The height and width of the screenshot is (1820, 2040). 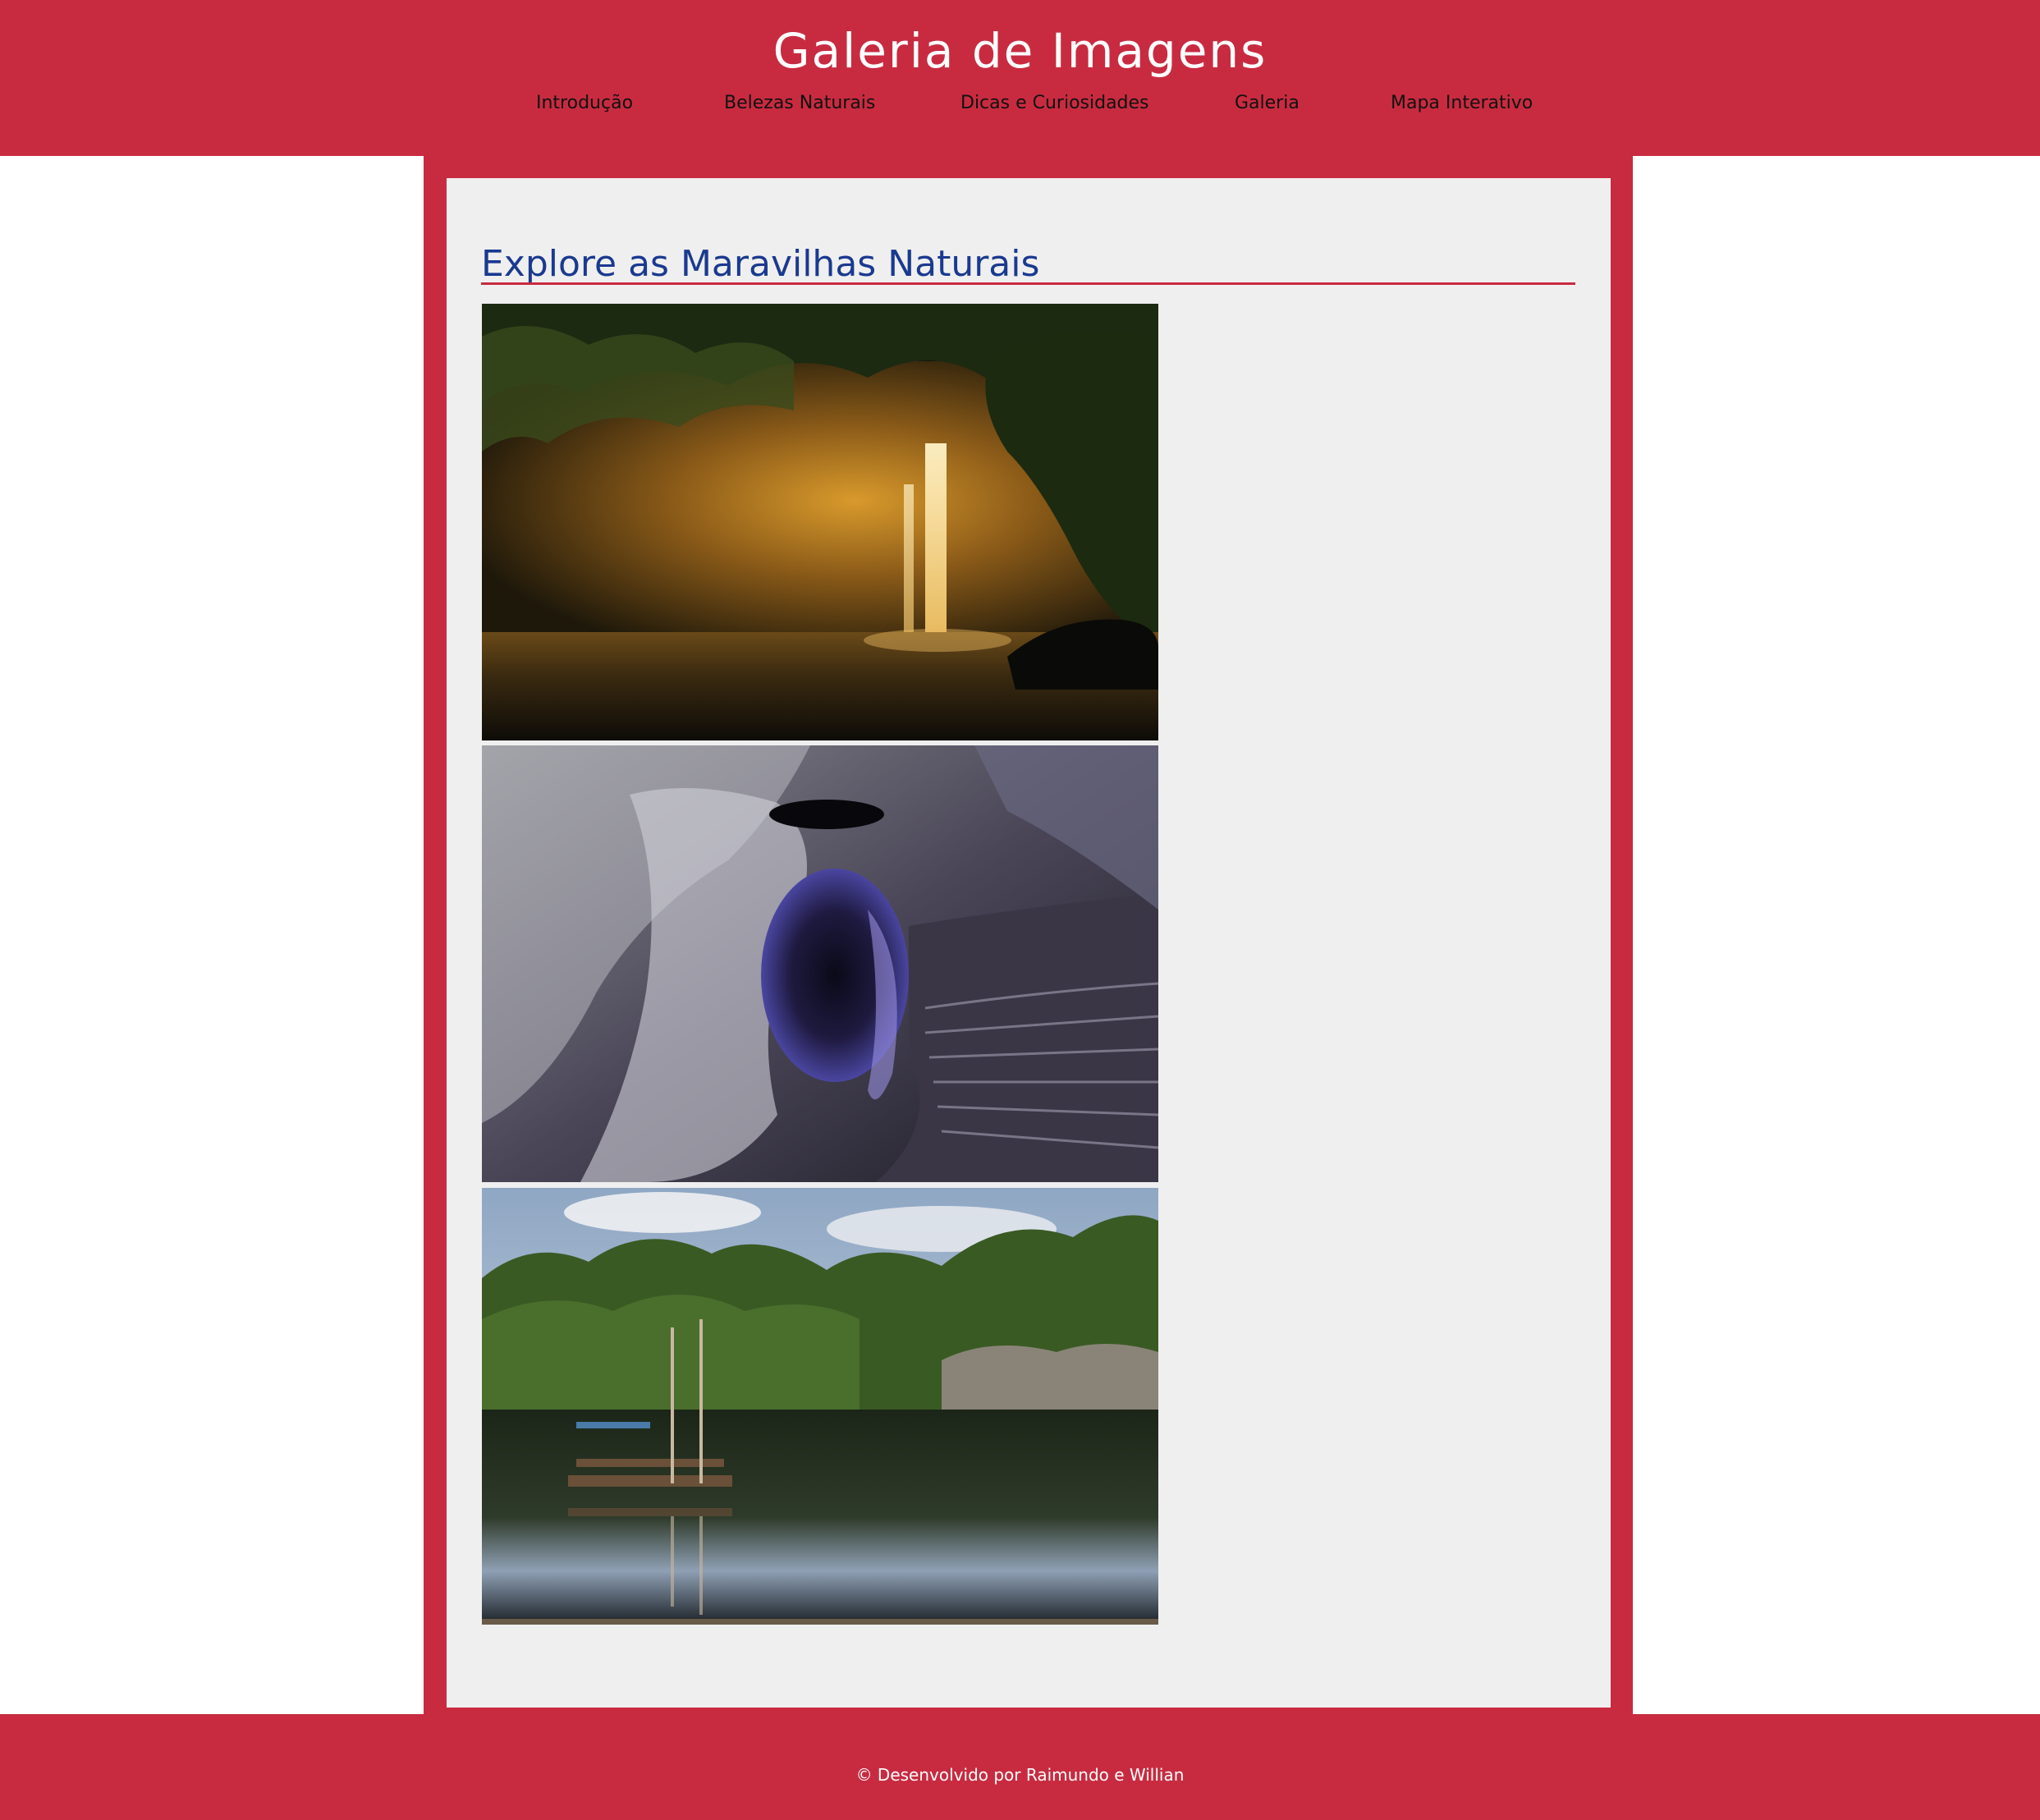 What do you see at coordinates (799, 103) in the screenshot?
I see `nav-link-belezas-naturais: Belezas Naturais` at bounding box center [799, 103].